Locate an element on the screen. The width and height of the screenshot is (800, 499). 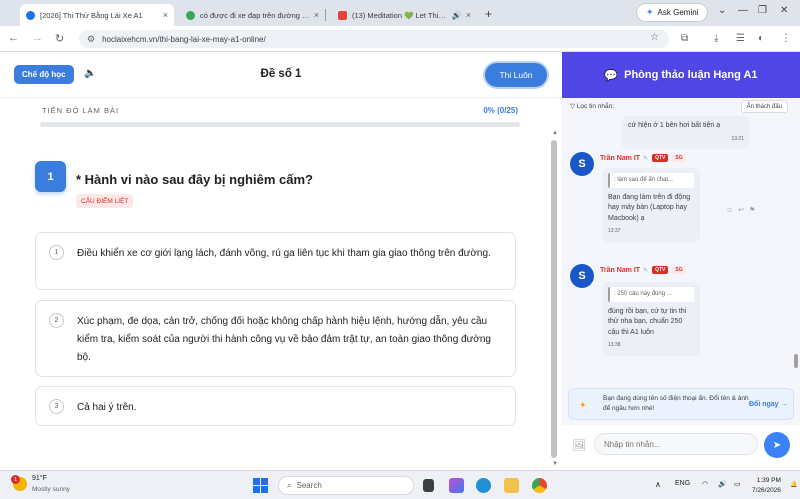
edge-browser-icon is located at coordinates (483, 485).